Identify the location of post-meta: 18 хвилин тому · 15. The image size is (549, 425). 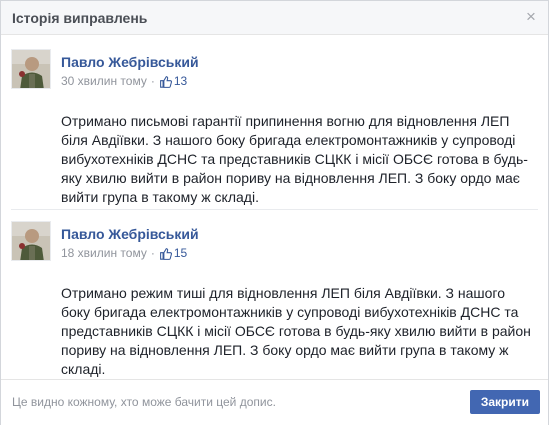
(124, 253).